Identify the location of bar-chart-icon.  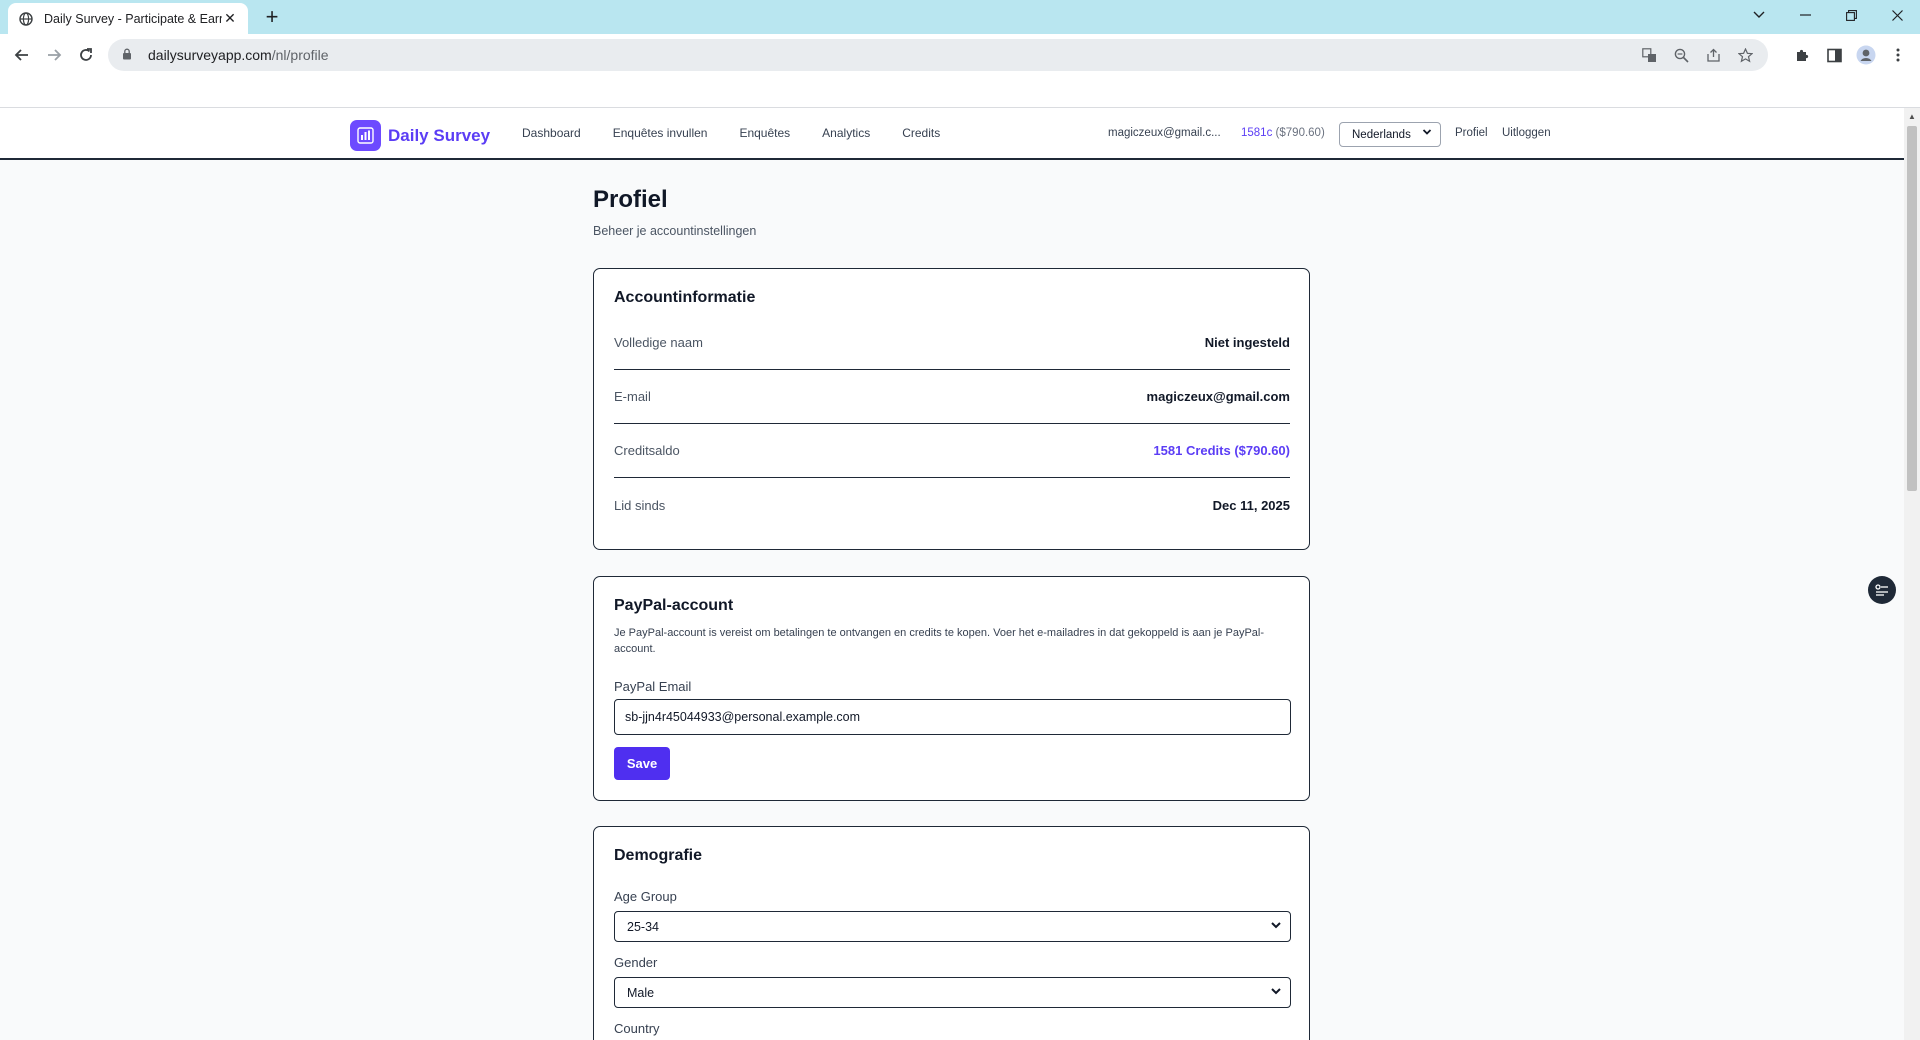
(365, 135).